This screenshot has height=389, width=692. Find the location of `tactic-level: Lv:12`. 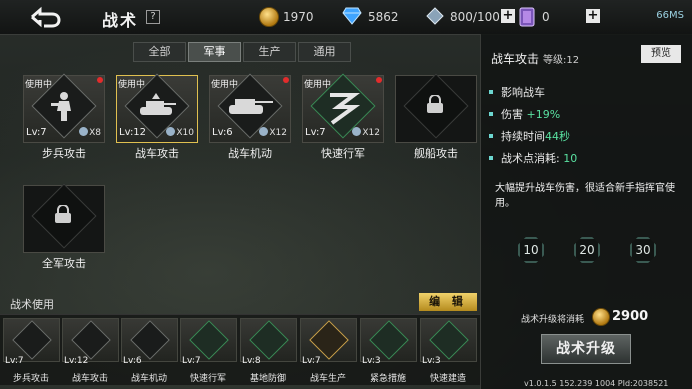

tactic-level: Lv:12 is located at coordinates (133, 132).